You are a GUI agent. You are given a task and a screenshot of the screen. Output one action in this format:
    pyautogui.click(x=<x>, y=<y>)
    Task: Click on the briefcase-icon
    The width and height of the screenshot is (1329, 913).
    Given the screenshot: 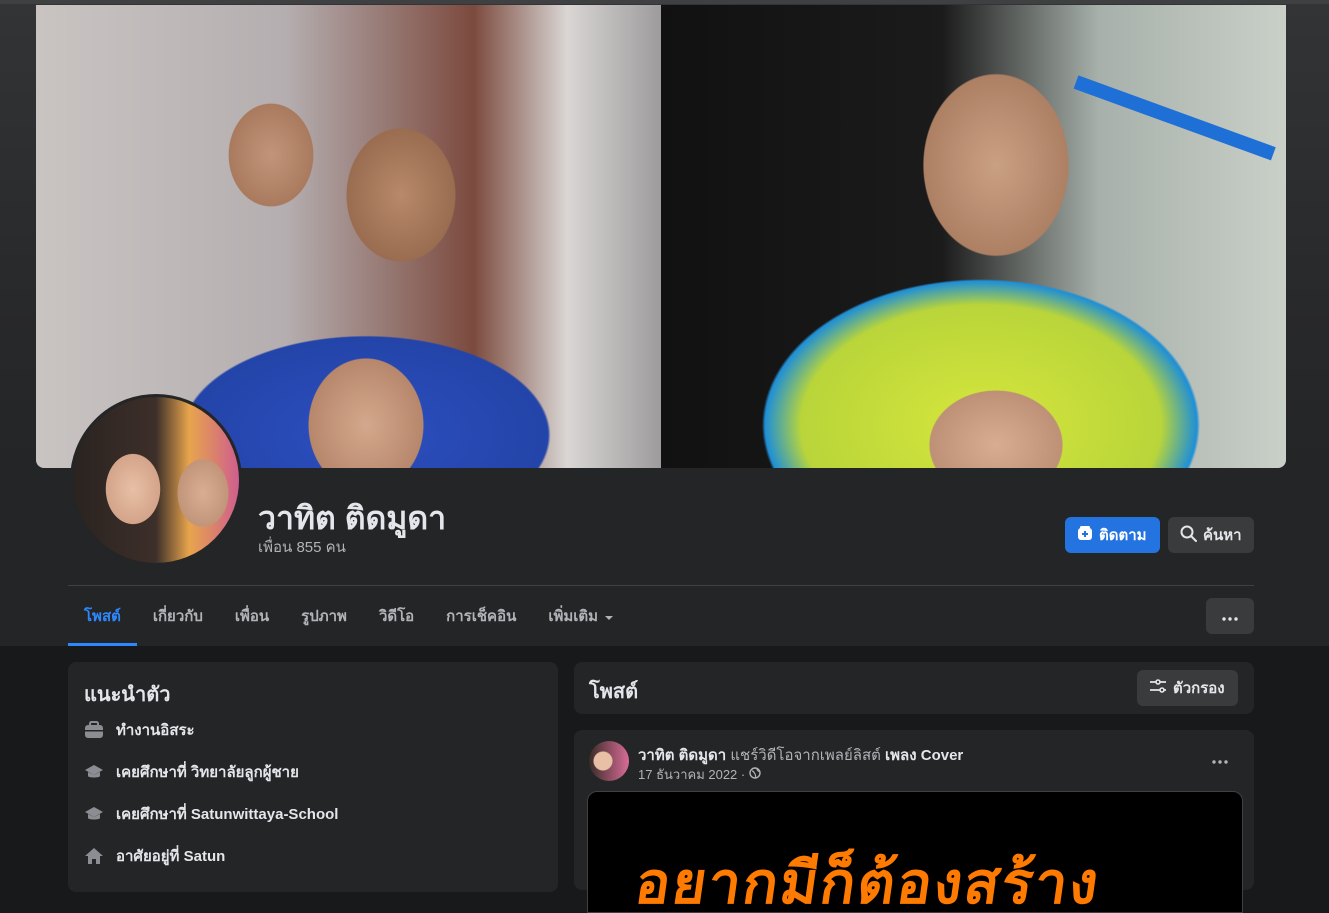 What is the action you would take?
    pyautogui.click(x=94, y=730)
    